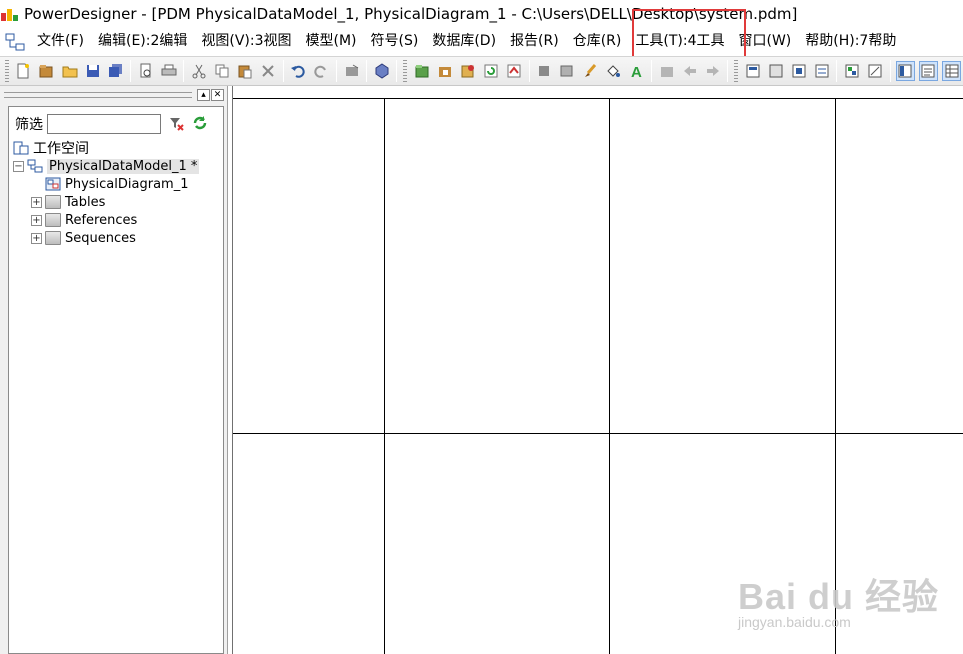 Image resolution: width=963 pixels, height=654 pixels. What do you see at coordinates (351, 71) in the screenshot?
I see `properties-icon` at bounding box center [351, 71].